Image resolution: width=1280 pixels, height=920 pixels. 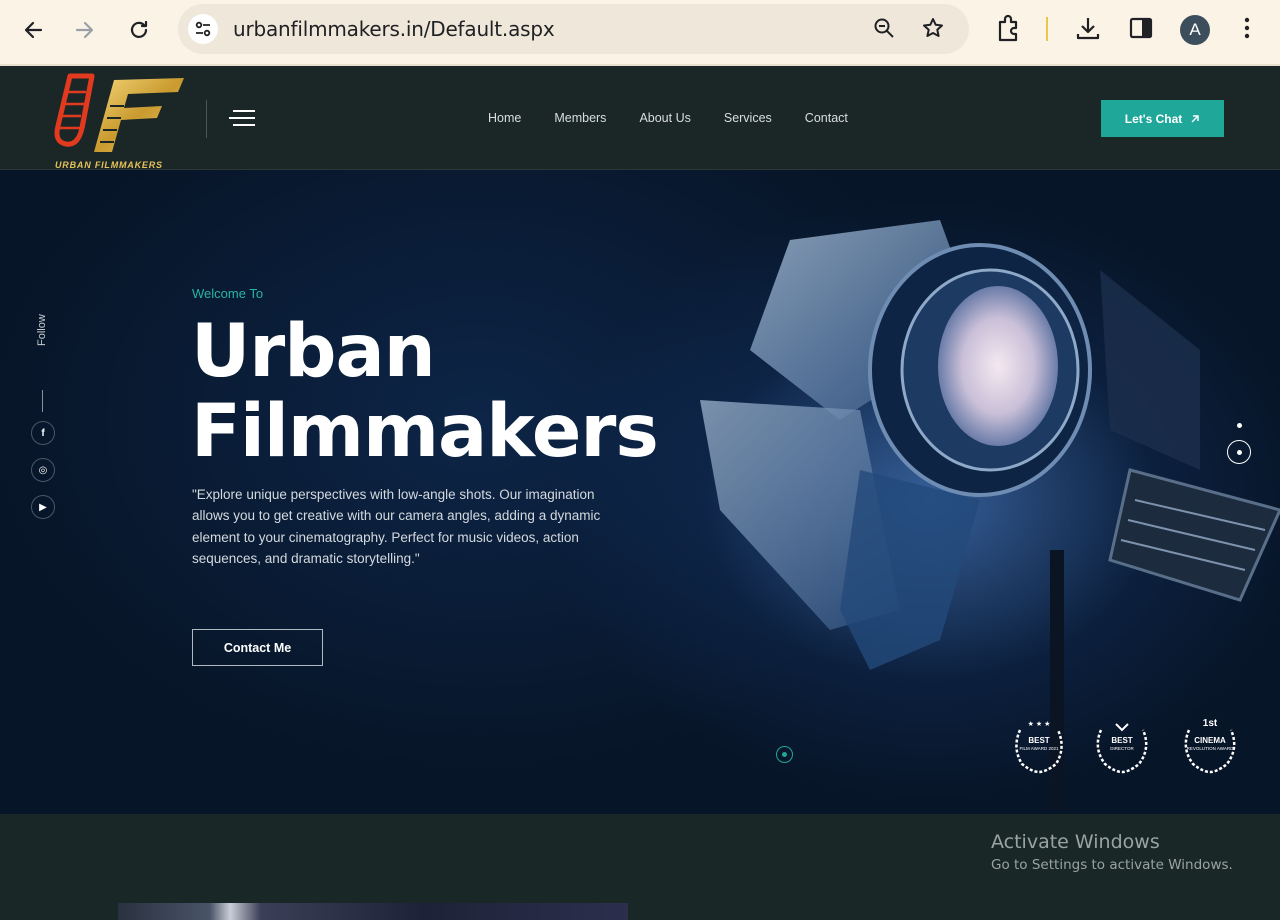 I want to click on hero-title-line1: Urban, so click(x=313, y=351).